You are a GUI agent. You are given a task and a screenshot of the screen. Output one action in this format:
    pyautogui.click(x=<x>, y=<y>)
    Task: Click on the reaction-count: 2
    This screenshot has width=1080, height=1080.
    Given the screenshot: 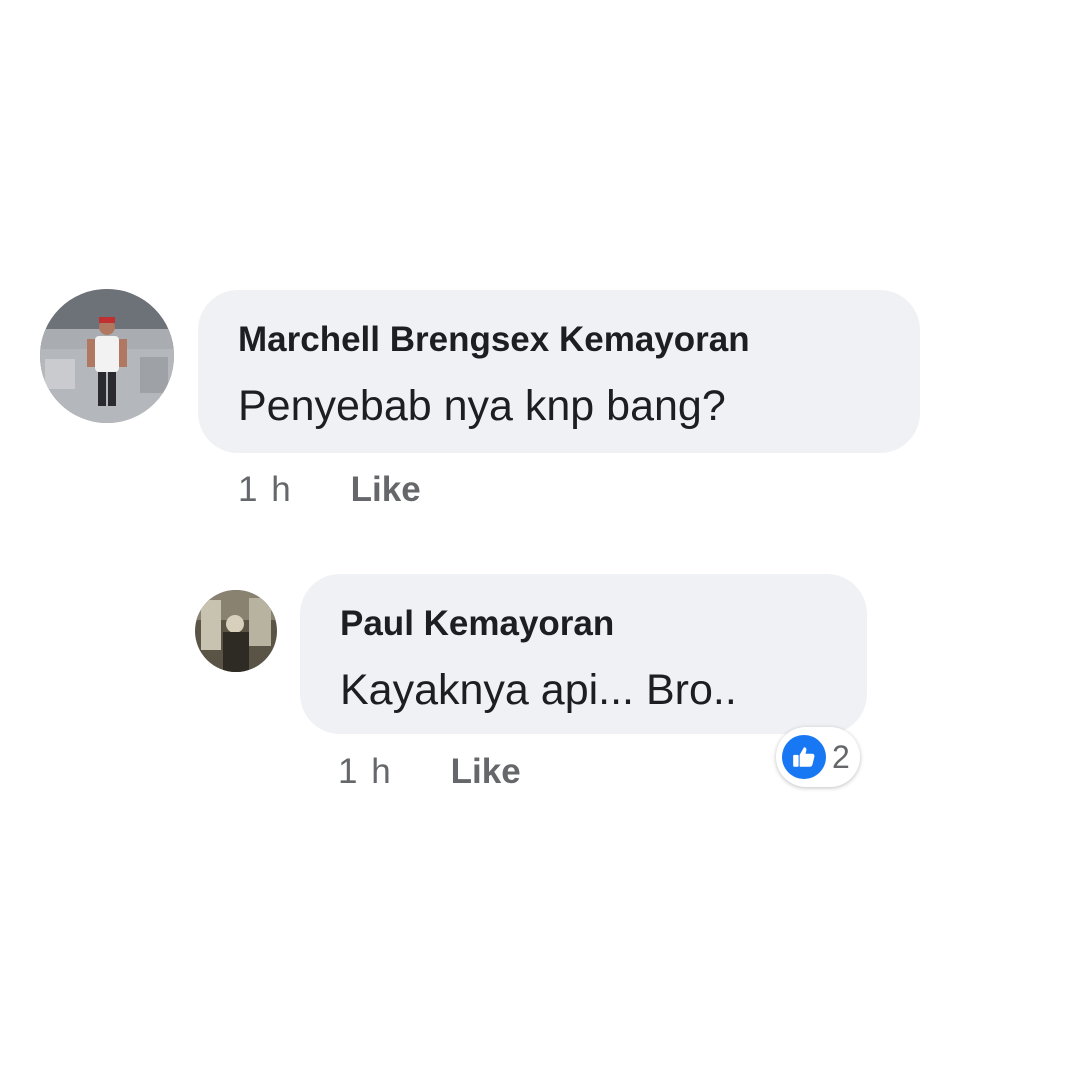 What is the action you would take?
    pyautogui.click(x=841, y=756)
    